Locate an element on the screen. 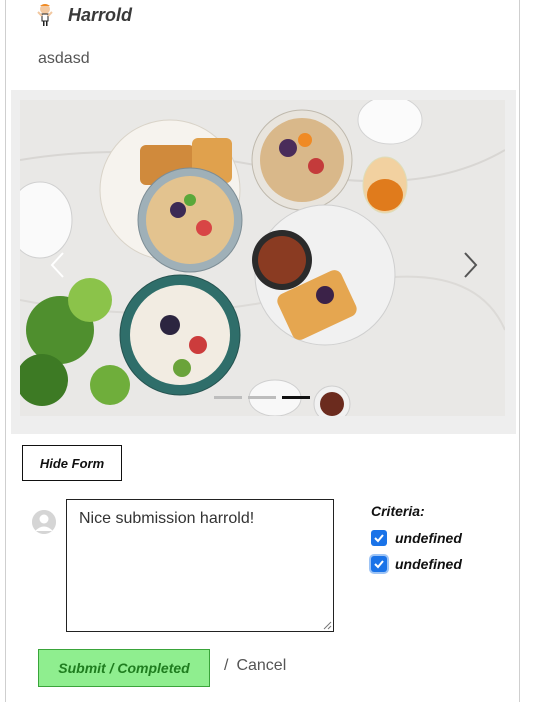 The height and width of the screenshot is (702, 545). carousel-next-button is located at coordinates (470, 265).